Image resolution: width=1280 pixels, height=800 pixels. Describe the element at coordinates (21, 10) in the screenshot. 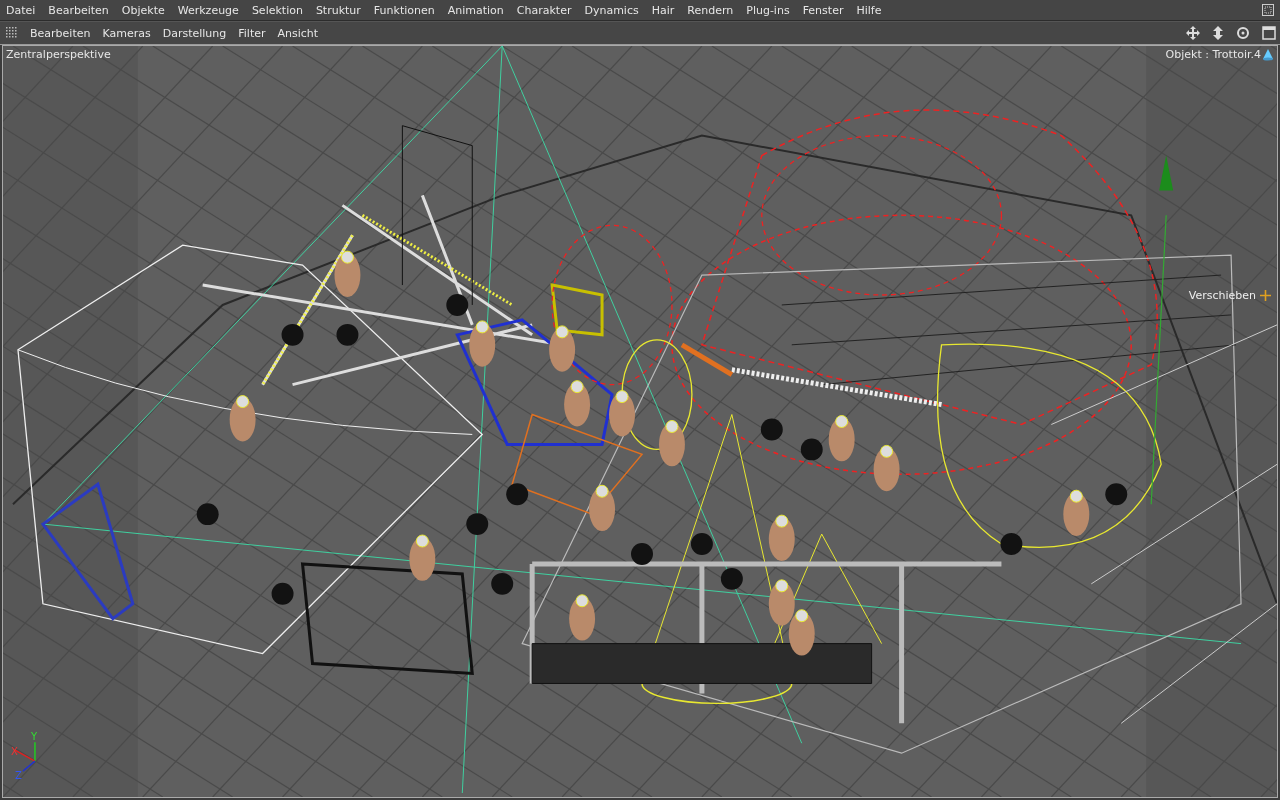

I see `menu-item: Datei` at that location.